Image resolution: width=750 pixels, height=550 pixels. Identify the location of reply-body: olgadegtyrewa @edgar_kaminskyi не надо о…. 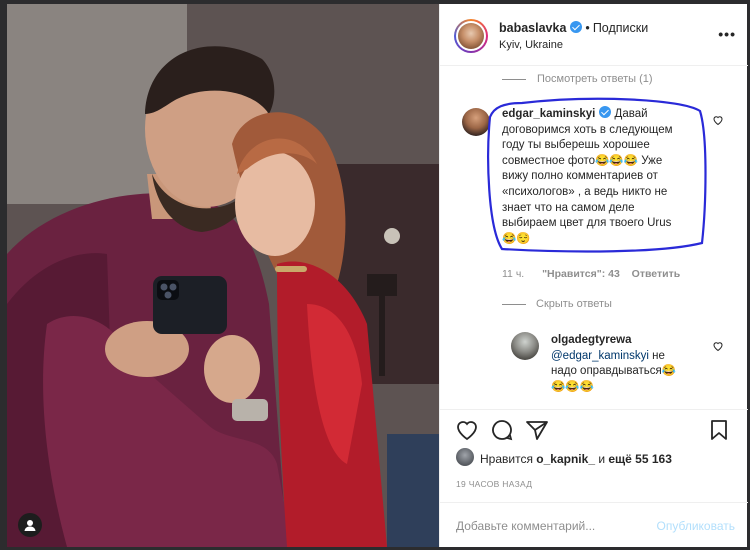
(633, 364).